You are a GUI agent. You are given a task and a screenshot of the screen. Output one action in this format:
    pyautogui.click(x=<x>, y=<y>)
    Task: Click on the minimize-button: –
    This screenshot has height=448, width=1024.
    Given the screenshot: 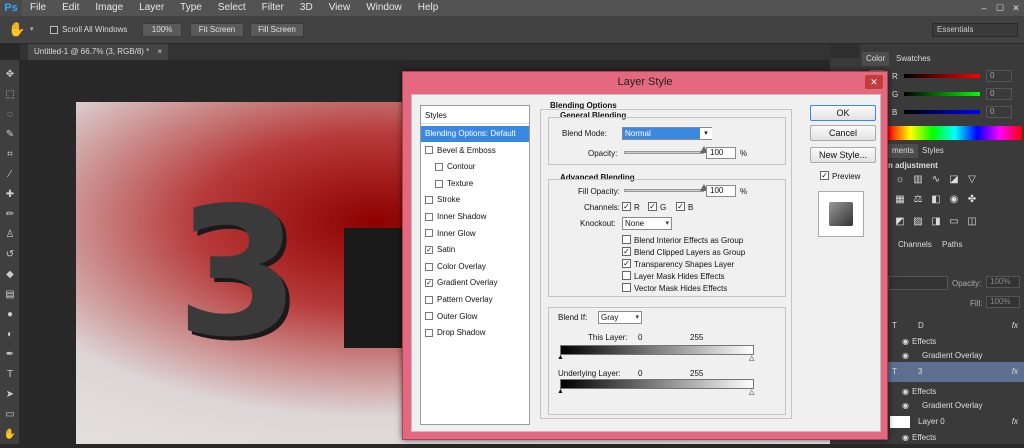 What is the action you would take?
    pyautogui.click(x=984, y=8)
    